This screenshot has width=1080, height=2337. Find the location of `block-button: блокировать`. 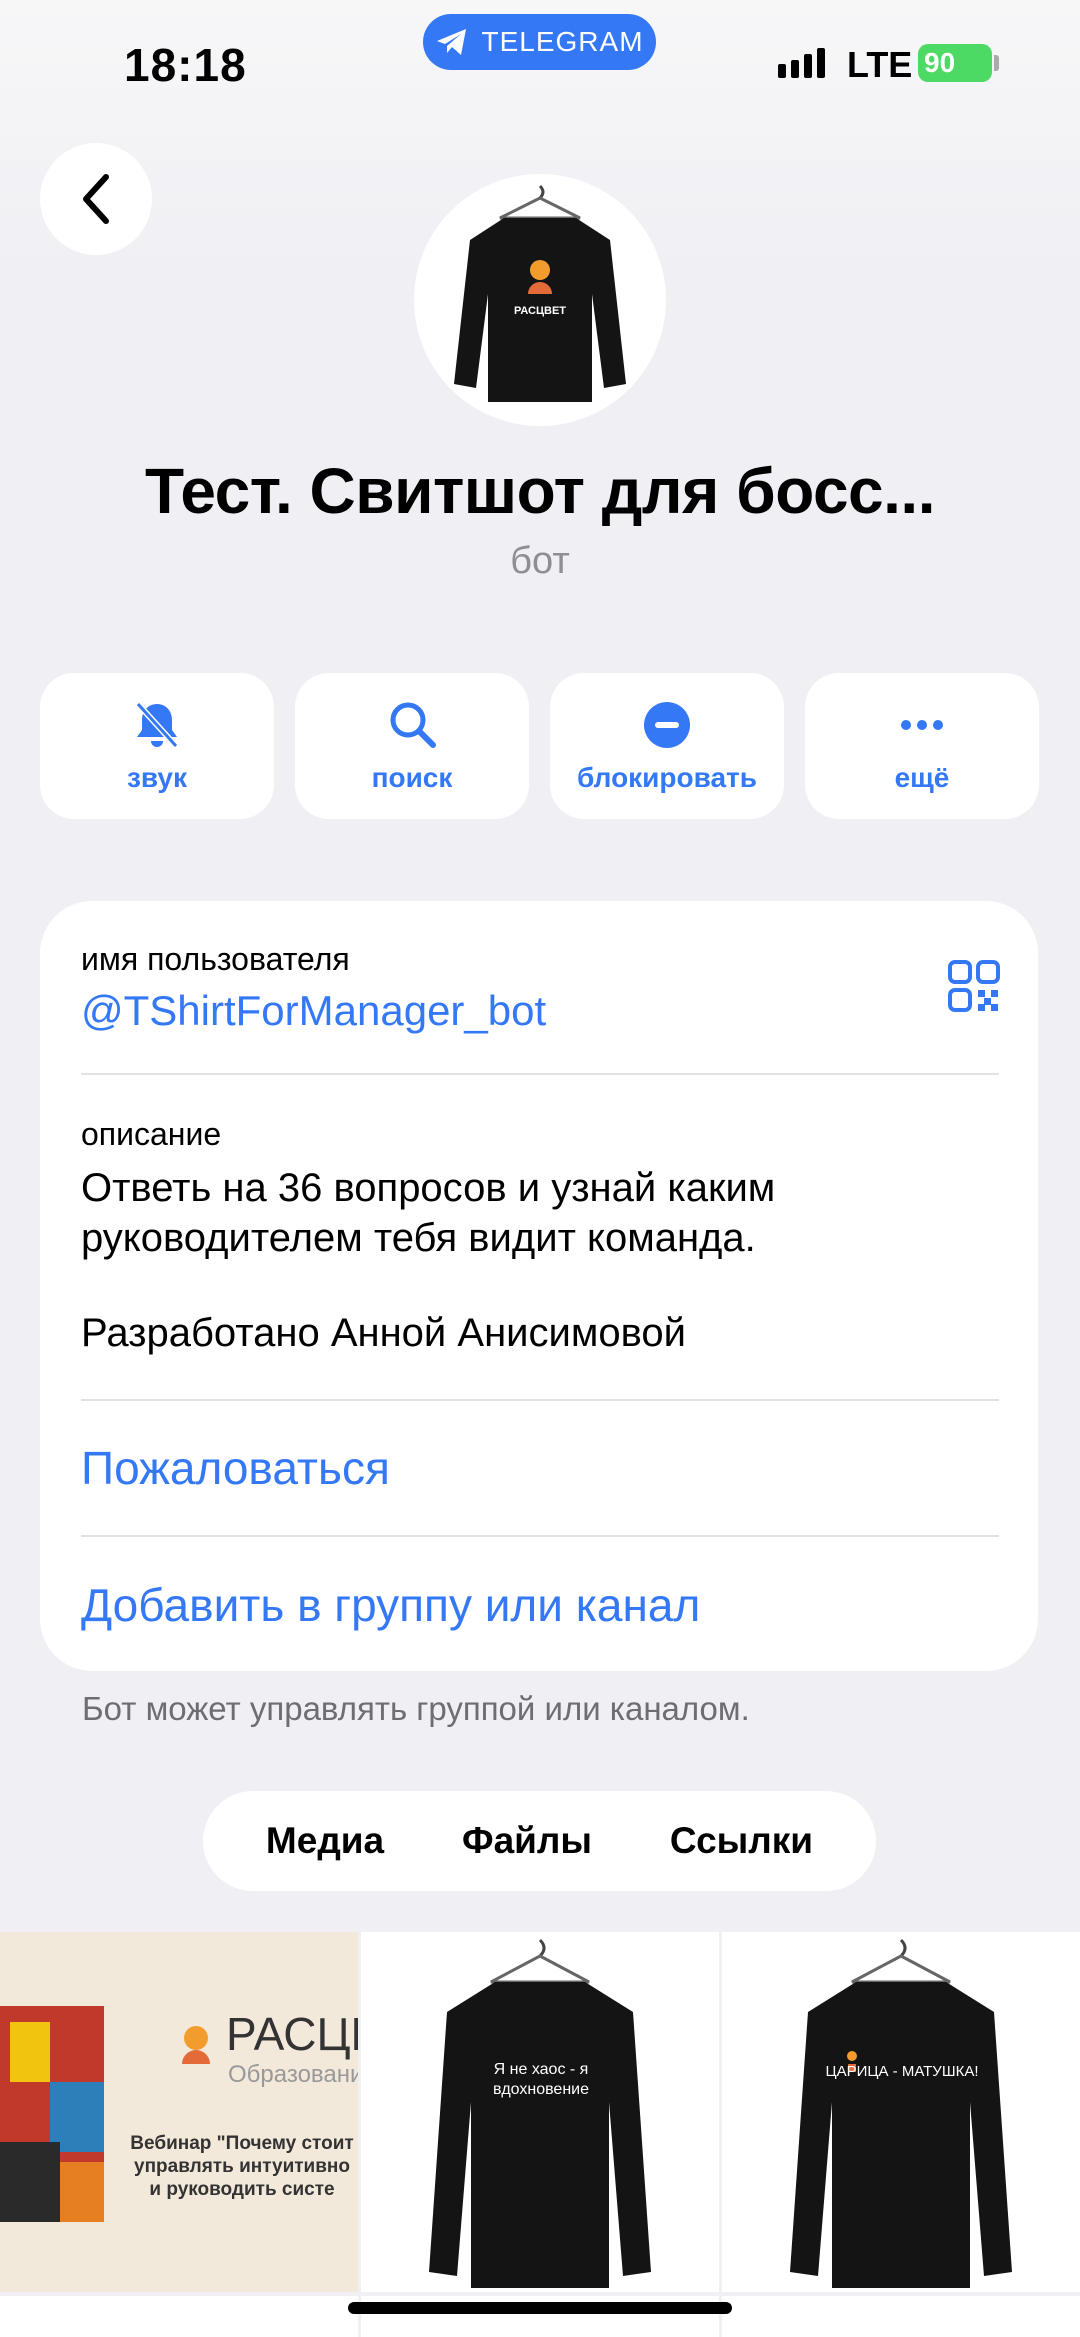

block-button: блокировать is located at coordinates (667, 746).